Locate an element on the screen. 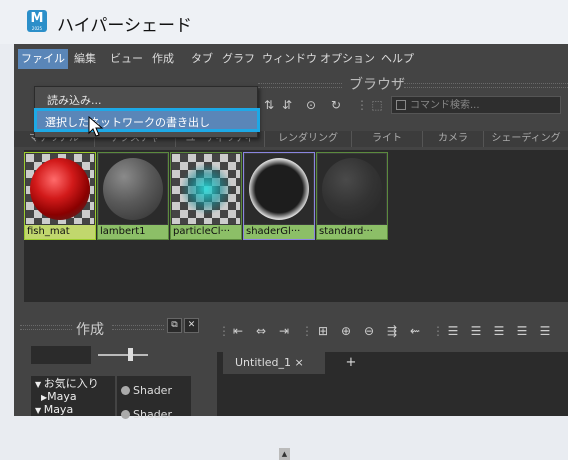  menu-tabs: タブ is located at coordinates (202, 59).